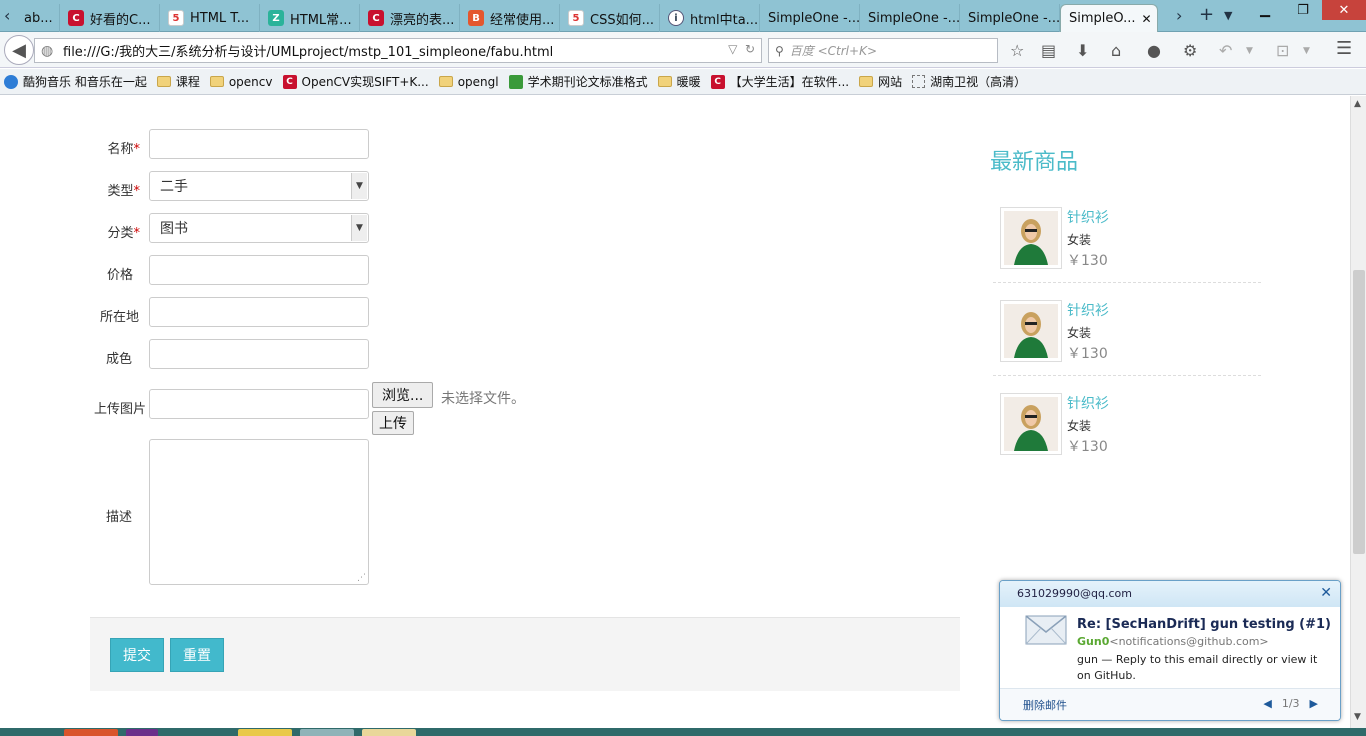  What do you see at coordinates (880, 81) in the screenshot?
I see `bookmark-item: 网站` at bounding box center [880, 81].